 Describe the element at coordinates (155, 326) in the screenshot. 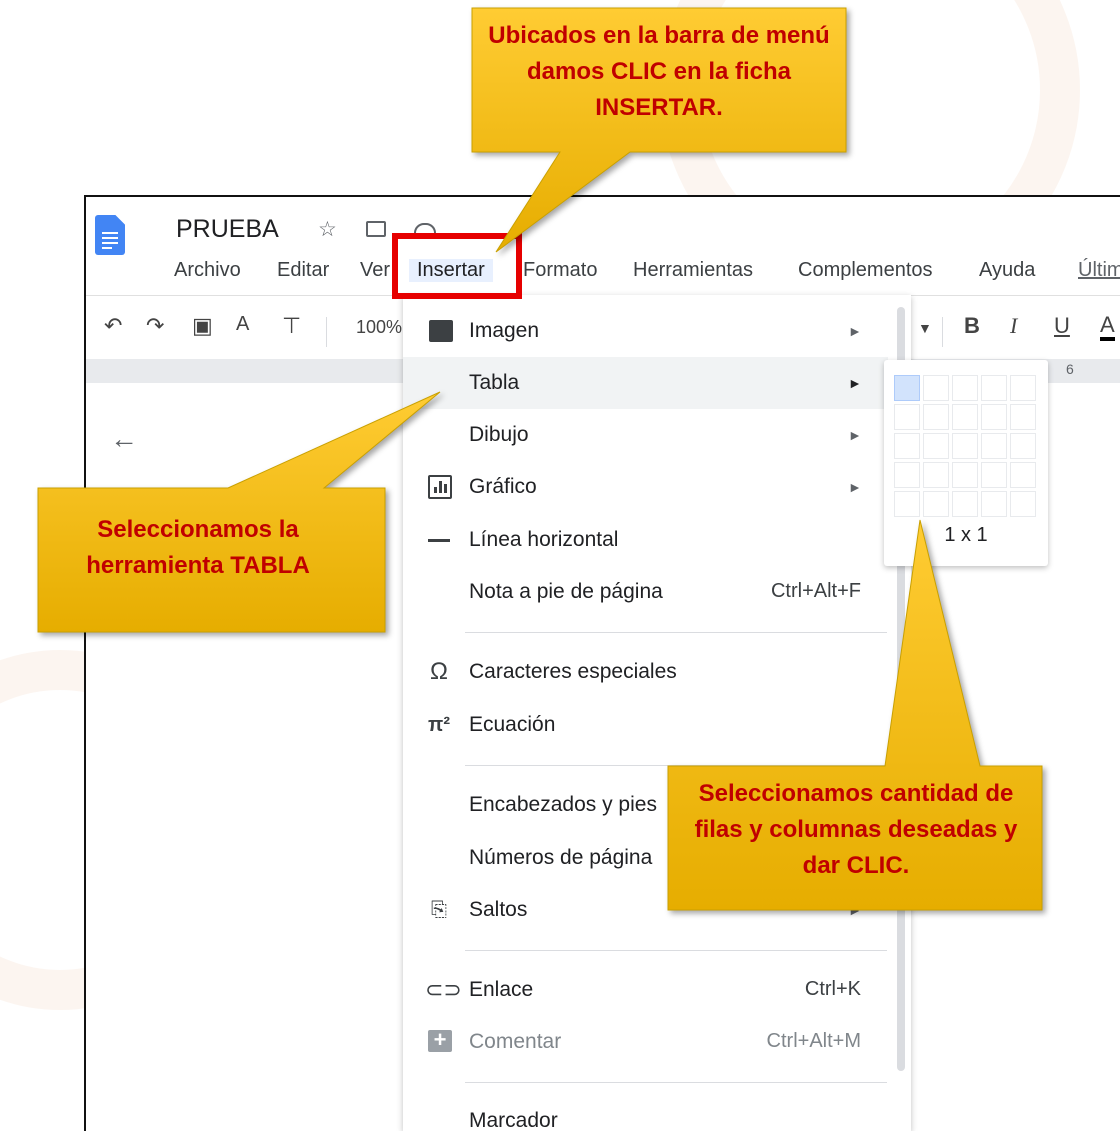

I see `redo-icon: ↷` at that location.